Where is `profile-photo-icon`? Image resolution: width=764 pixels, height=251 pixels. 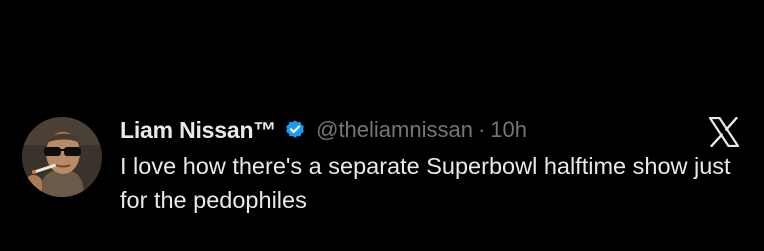
profile-photo-icon is located at coordinates (62, 157).